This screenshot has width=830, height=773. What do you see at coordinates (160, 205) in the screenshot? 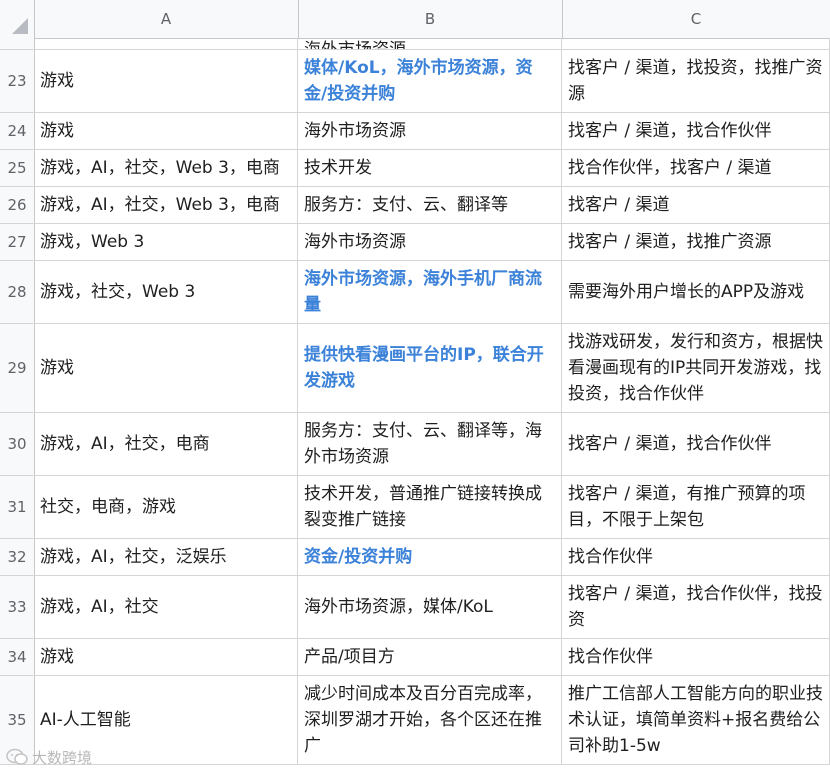
I see `cell-a-text: 游戏，AI，社交，Web 3，电商` at bounding box center [160, 205].